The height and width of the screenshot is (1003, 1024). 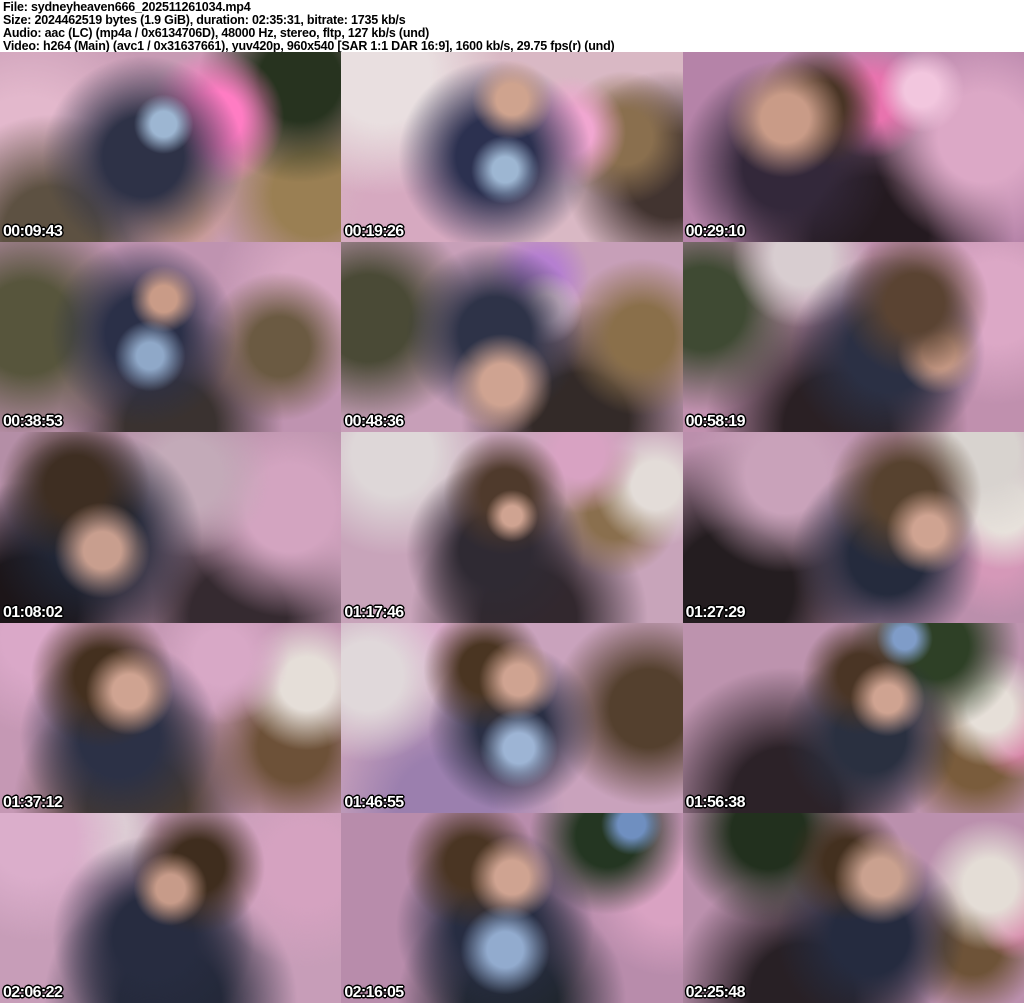 I want to click on timestamp-label: 01:17:46, so click(x=374, y=612).